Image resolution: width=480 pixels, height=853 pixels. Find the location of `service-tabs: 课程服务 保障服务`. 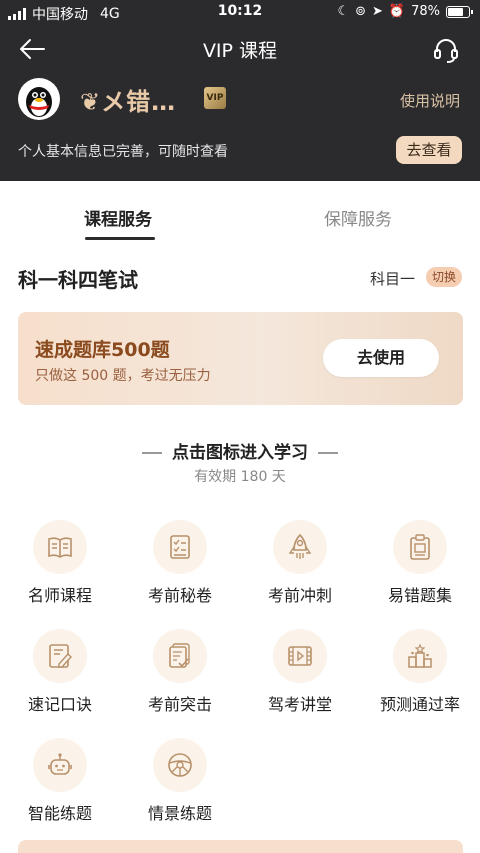

service-tabs: 课程服务 保障服务 is located at coordinates (240, 213).